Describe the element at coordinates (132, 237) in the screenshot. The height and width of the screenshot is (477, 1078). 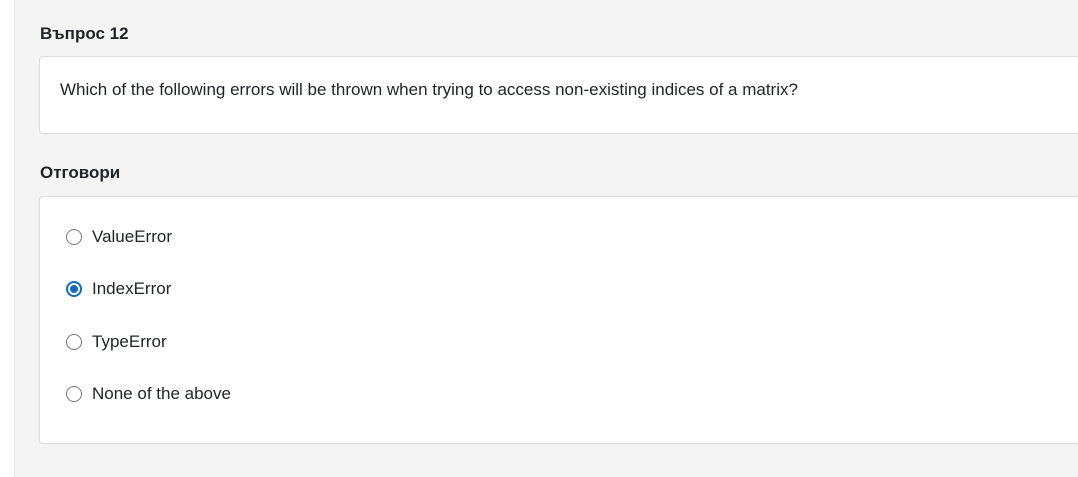
I see `answer-option-label: ValueError` at that location.